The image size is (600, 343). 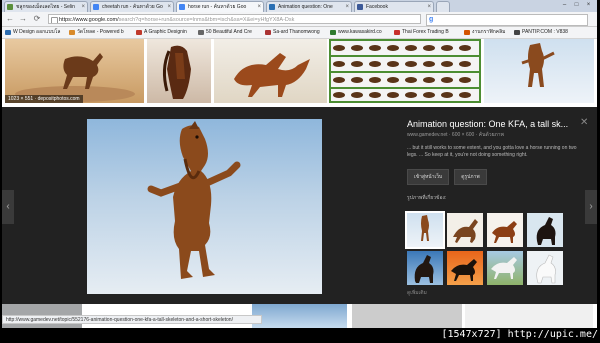 I want to click on back-icon: ←, so click(x=10, y=19).